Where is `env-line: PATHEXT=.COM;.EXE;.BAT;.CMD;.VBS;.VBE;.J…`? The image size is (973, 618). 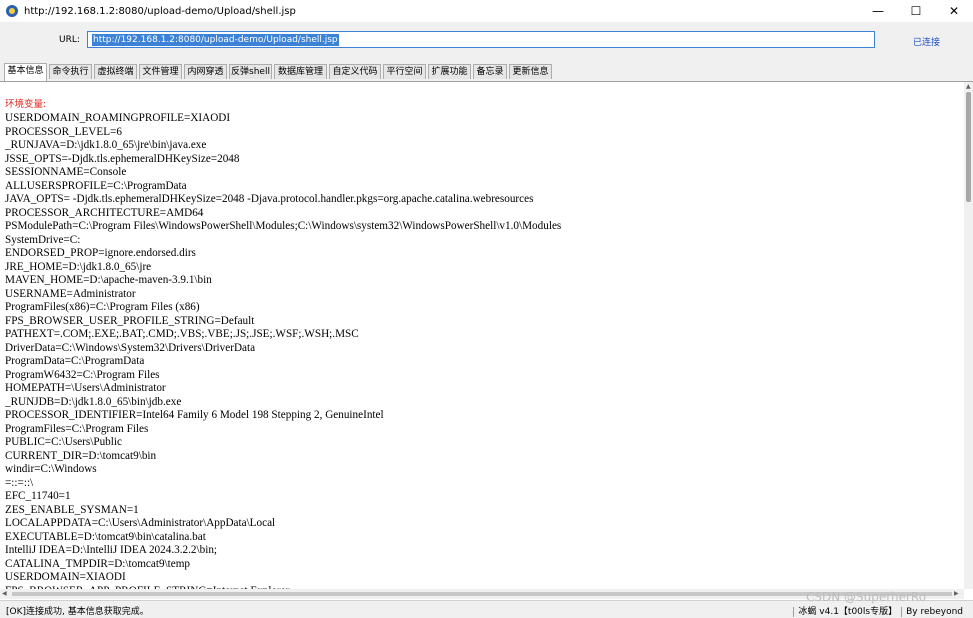 env-line: PATHEXT=.COM;.EXE;.BAT;.CMD;.VBS;.VBE;.J… is located at coordinates (182, 334).